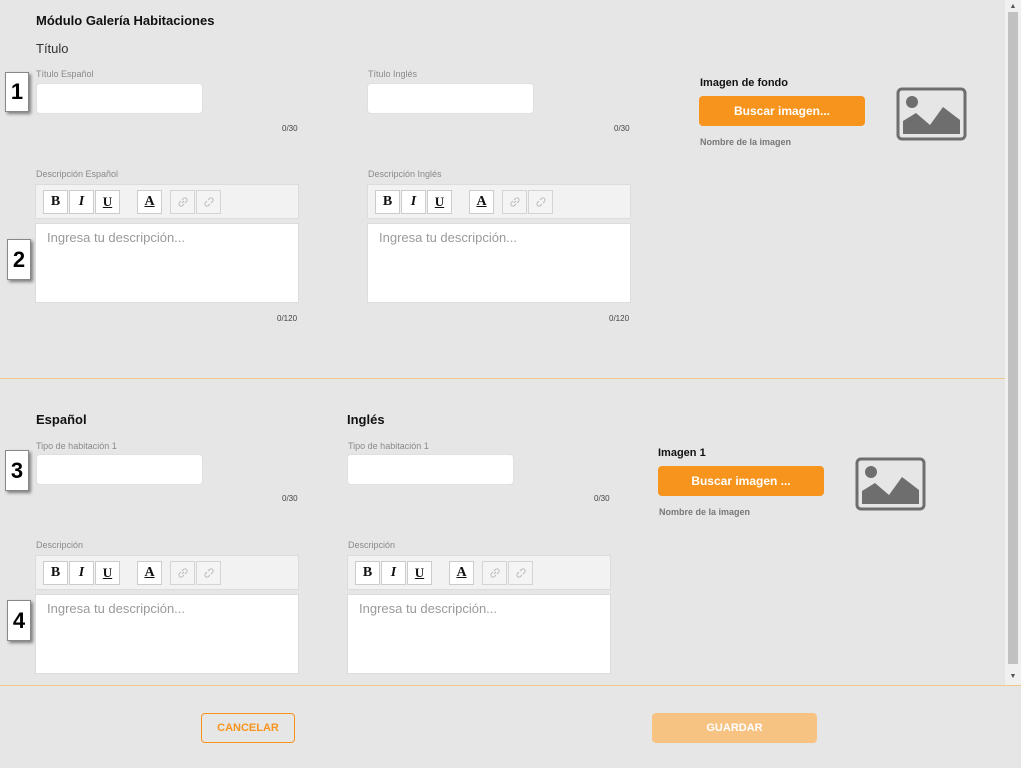 Image resolution: width=1021 pixels, height=768 pixels. I want to click on room-desc-es-toolbar: B I U A, so click(167, 572).